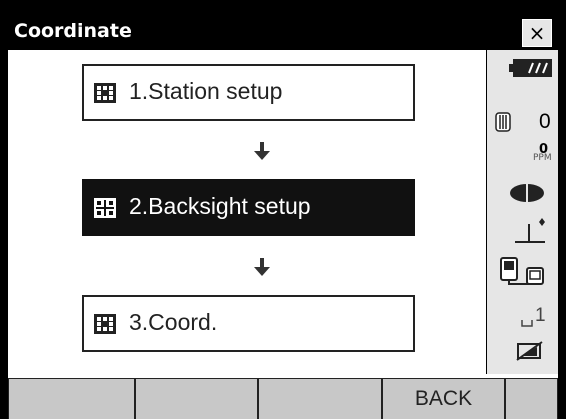  Describe the element at coordinates (523, 271) in the screenshot. I see `communication-icon` at that location.